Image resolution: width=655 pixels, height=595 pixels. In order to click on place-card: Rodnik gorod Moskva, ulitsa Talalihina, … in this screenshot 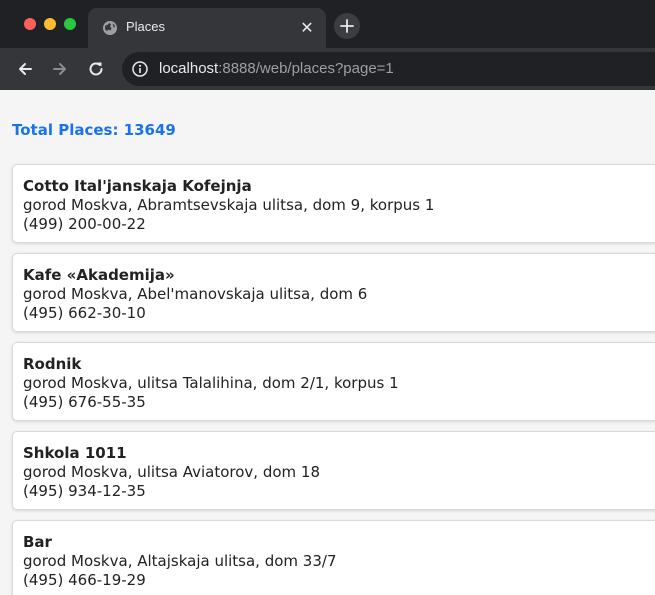, I will do `click(333, 381)`.